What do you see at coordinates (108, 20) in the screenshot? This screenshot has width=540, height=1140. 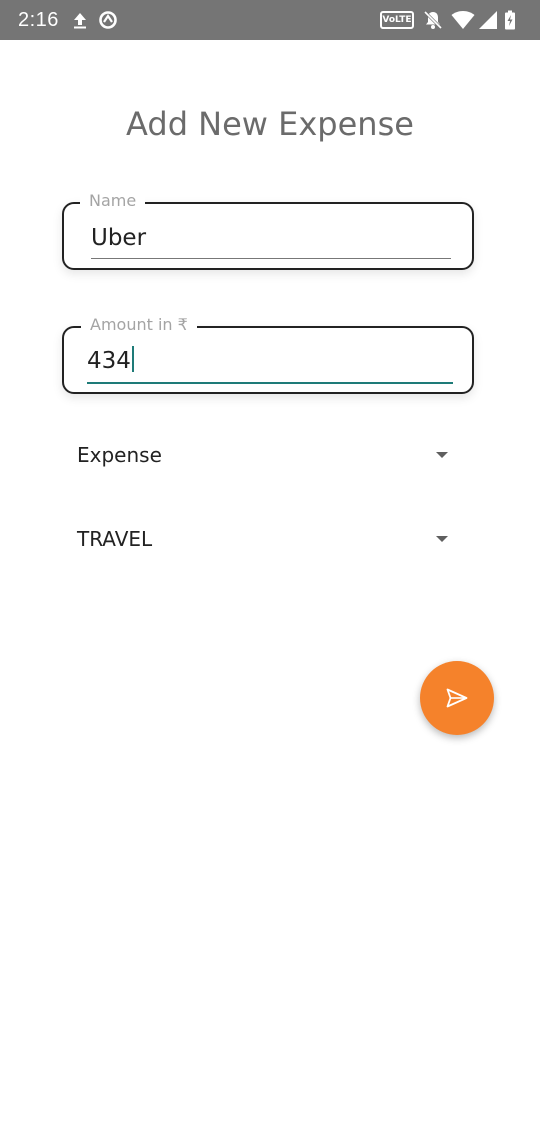 I see `data-saver-icon` at bounding box center [108, 20].